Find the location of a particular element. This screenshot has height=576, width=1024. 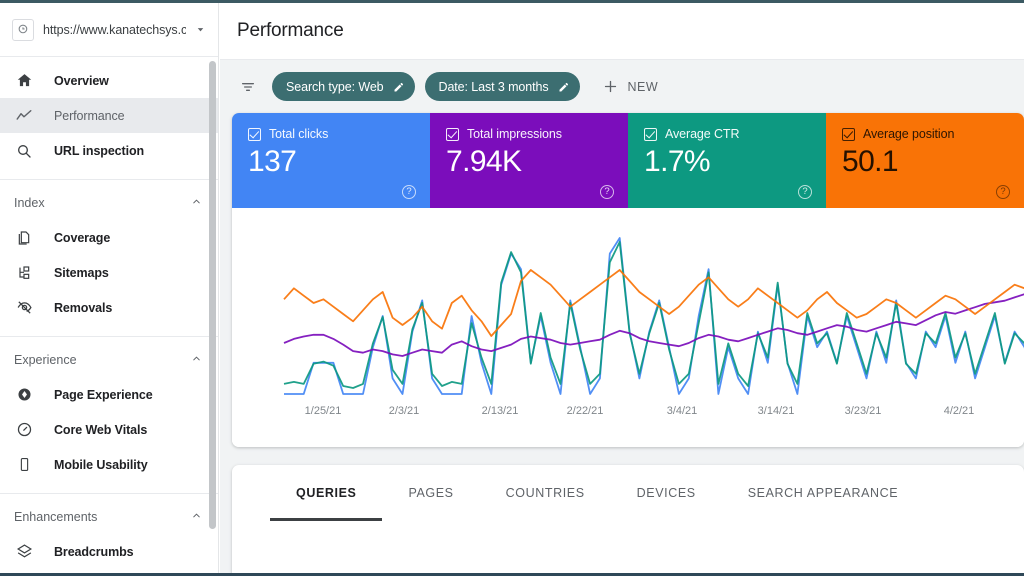

nav-group-primary: Overview Performance URL inspection is located at coordinates (109, 114).